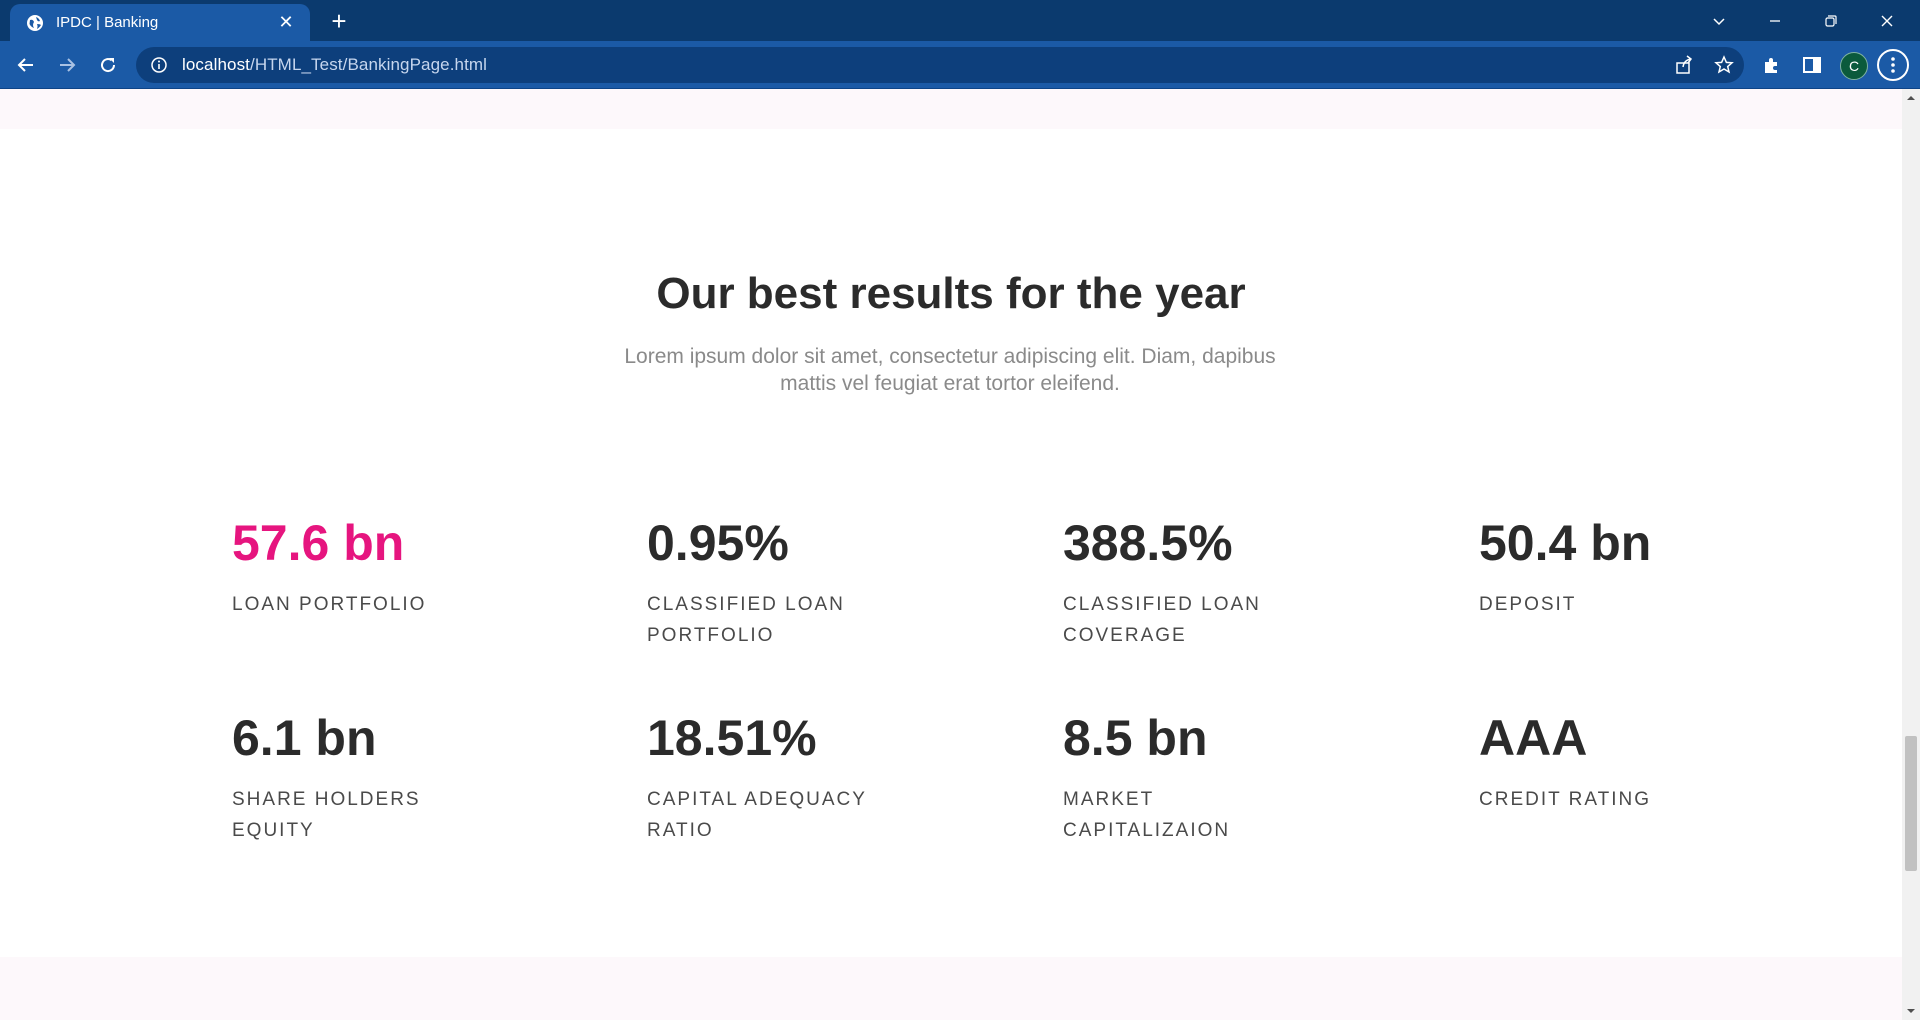 The width and height of the screenshot is (1920, 1020). Describe the element at coordinates (318, 543) in the screenshot. I see `stat-value: 57.6 bn` at that location.